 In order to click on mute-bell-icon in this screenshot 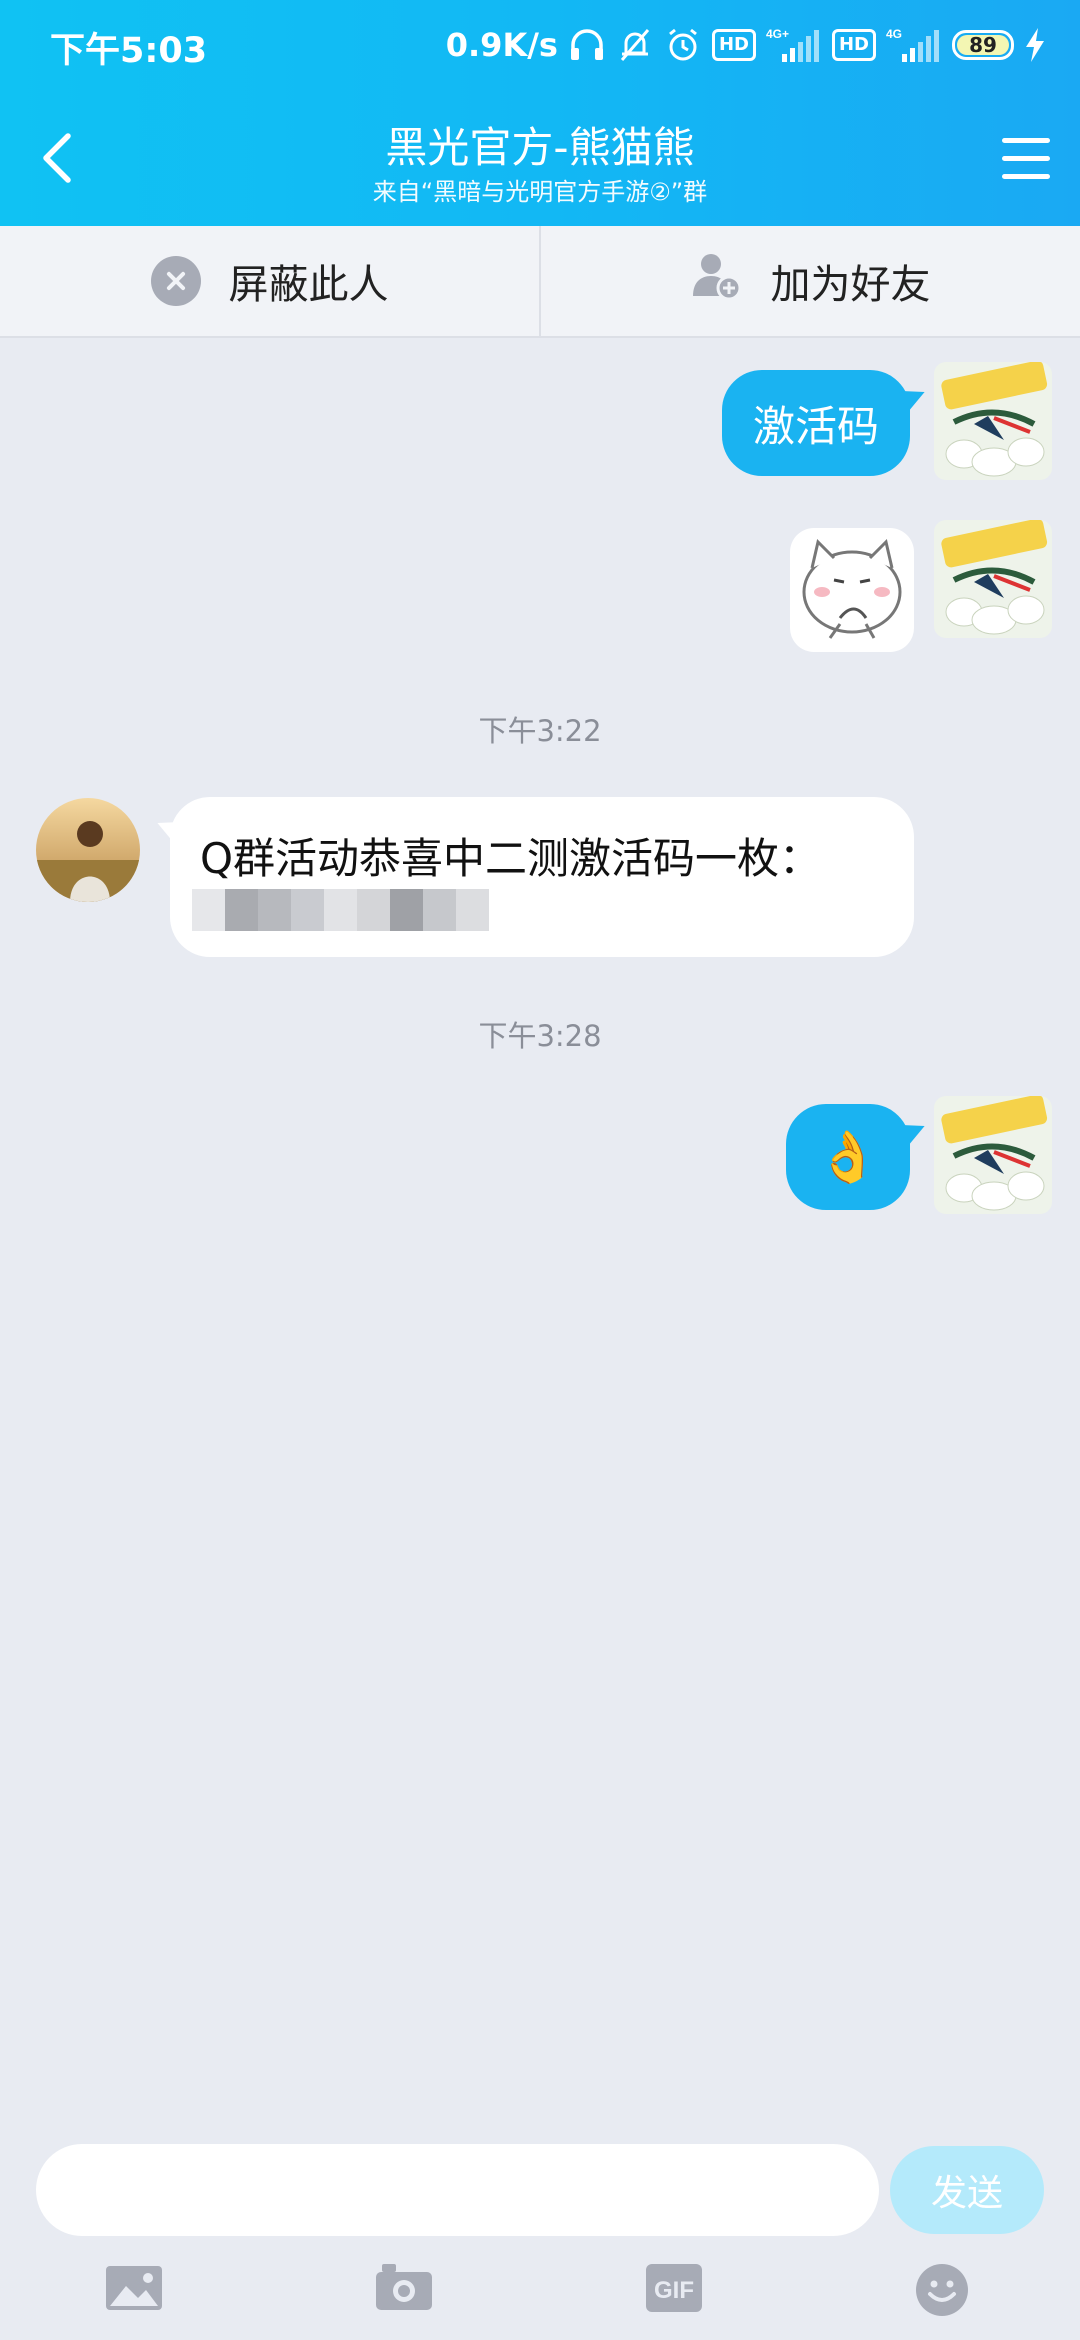, I will do `click(635, 45)`.